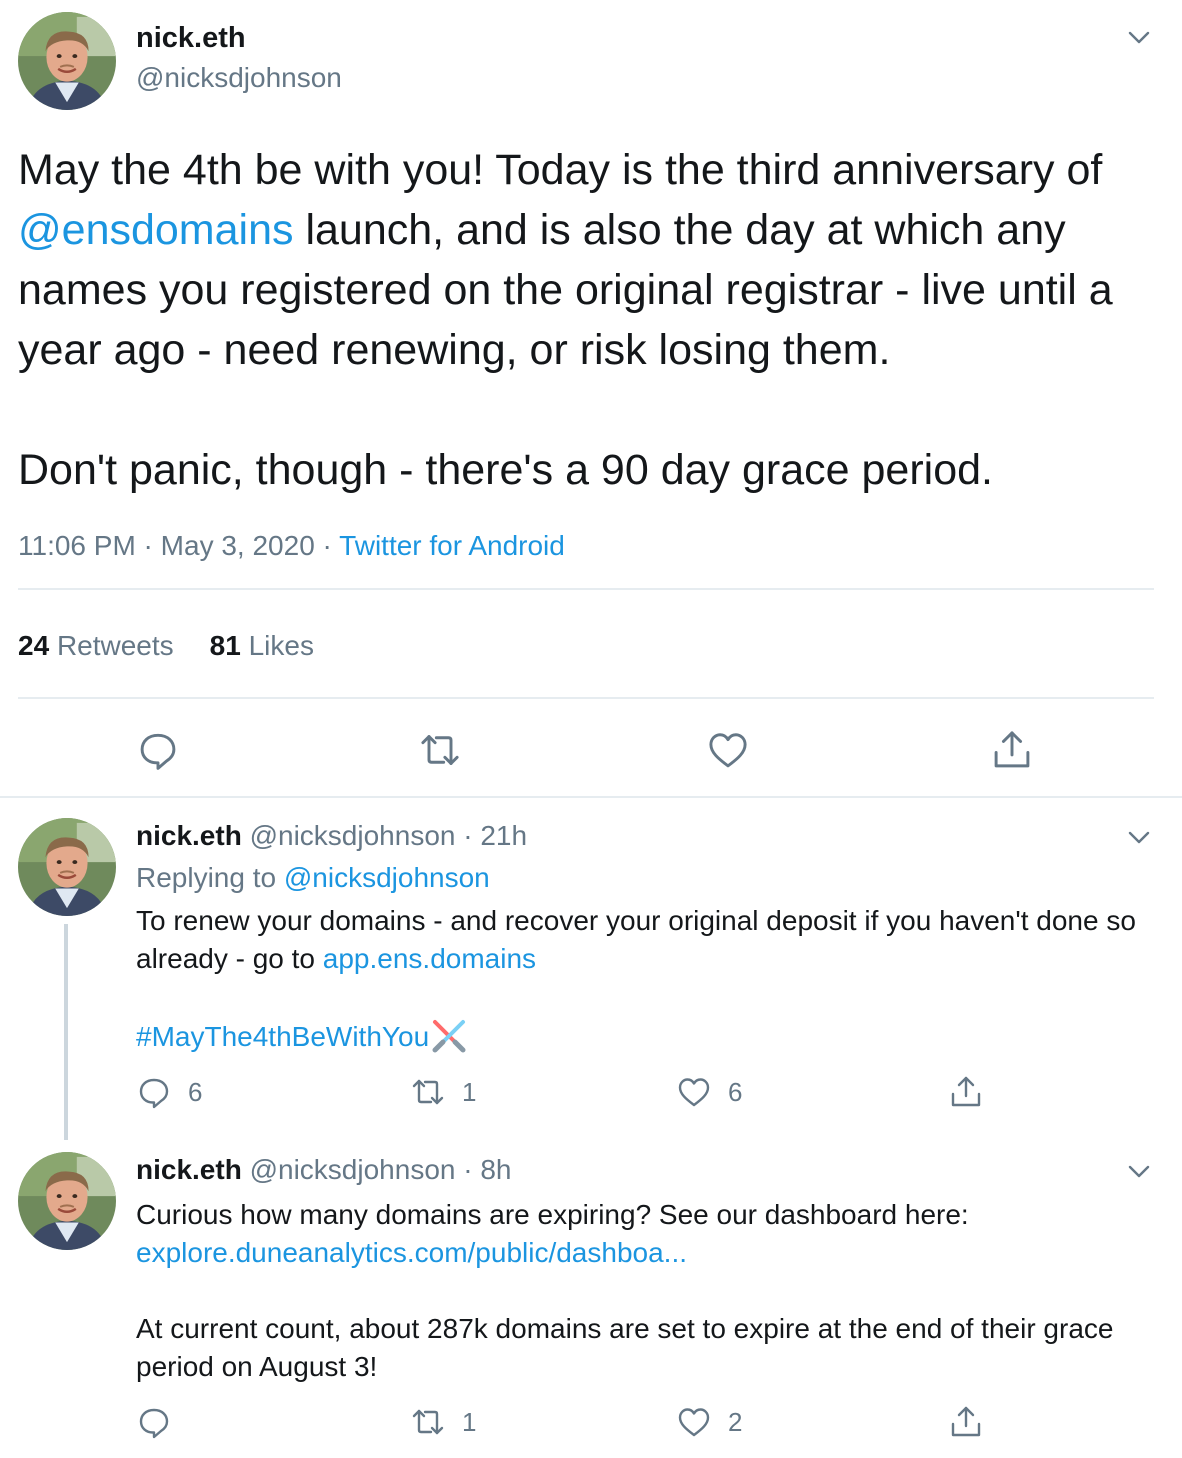  What do you see at coordinates (156, 230) in the screenshot?
I see `mention-link: @ensdomains` at bounding box center [156, 230].